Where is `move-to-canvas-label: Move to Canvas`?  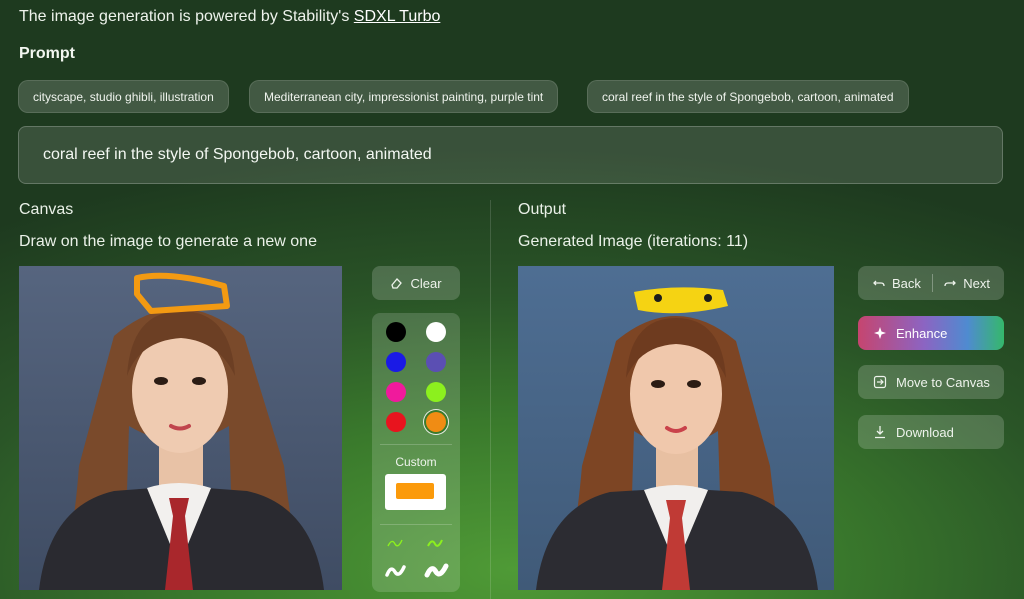
move-to-canvas-label: Move to Canvas is located at coordinates (943, 382).